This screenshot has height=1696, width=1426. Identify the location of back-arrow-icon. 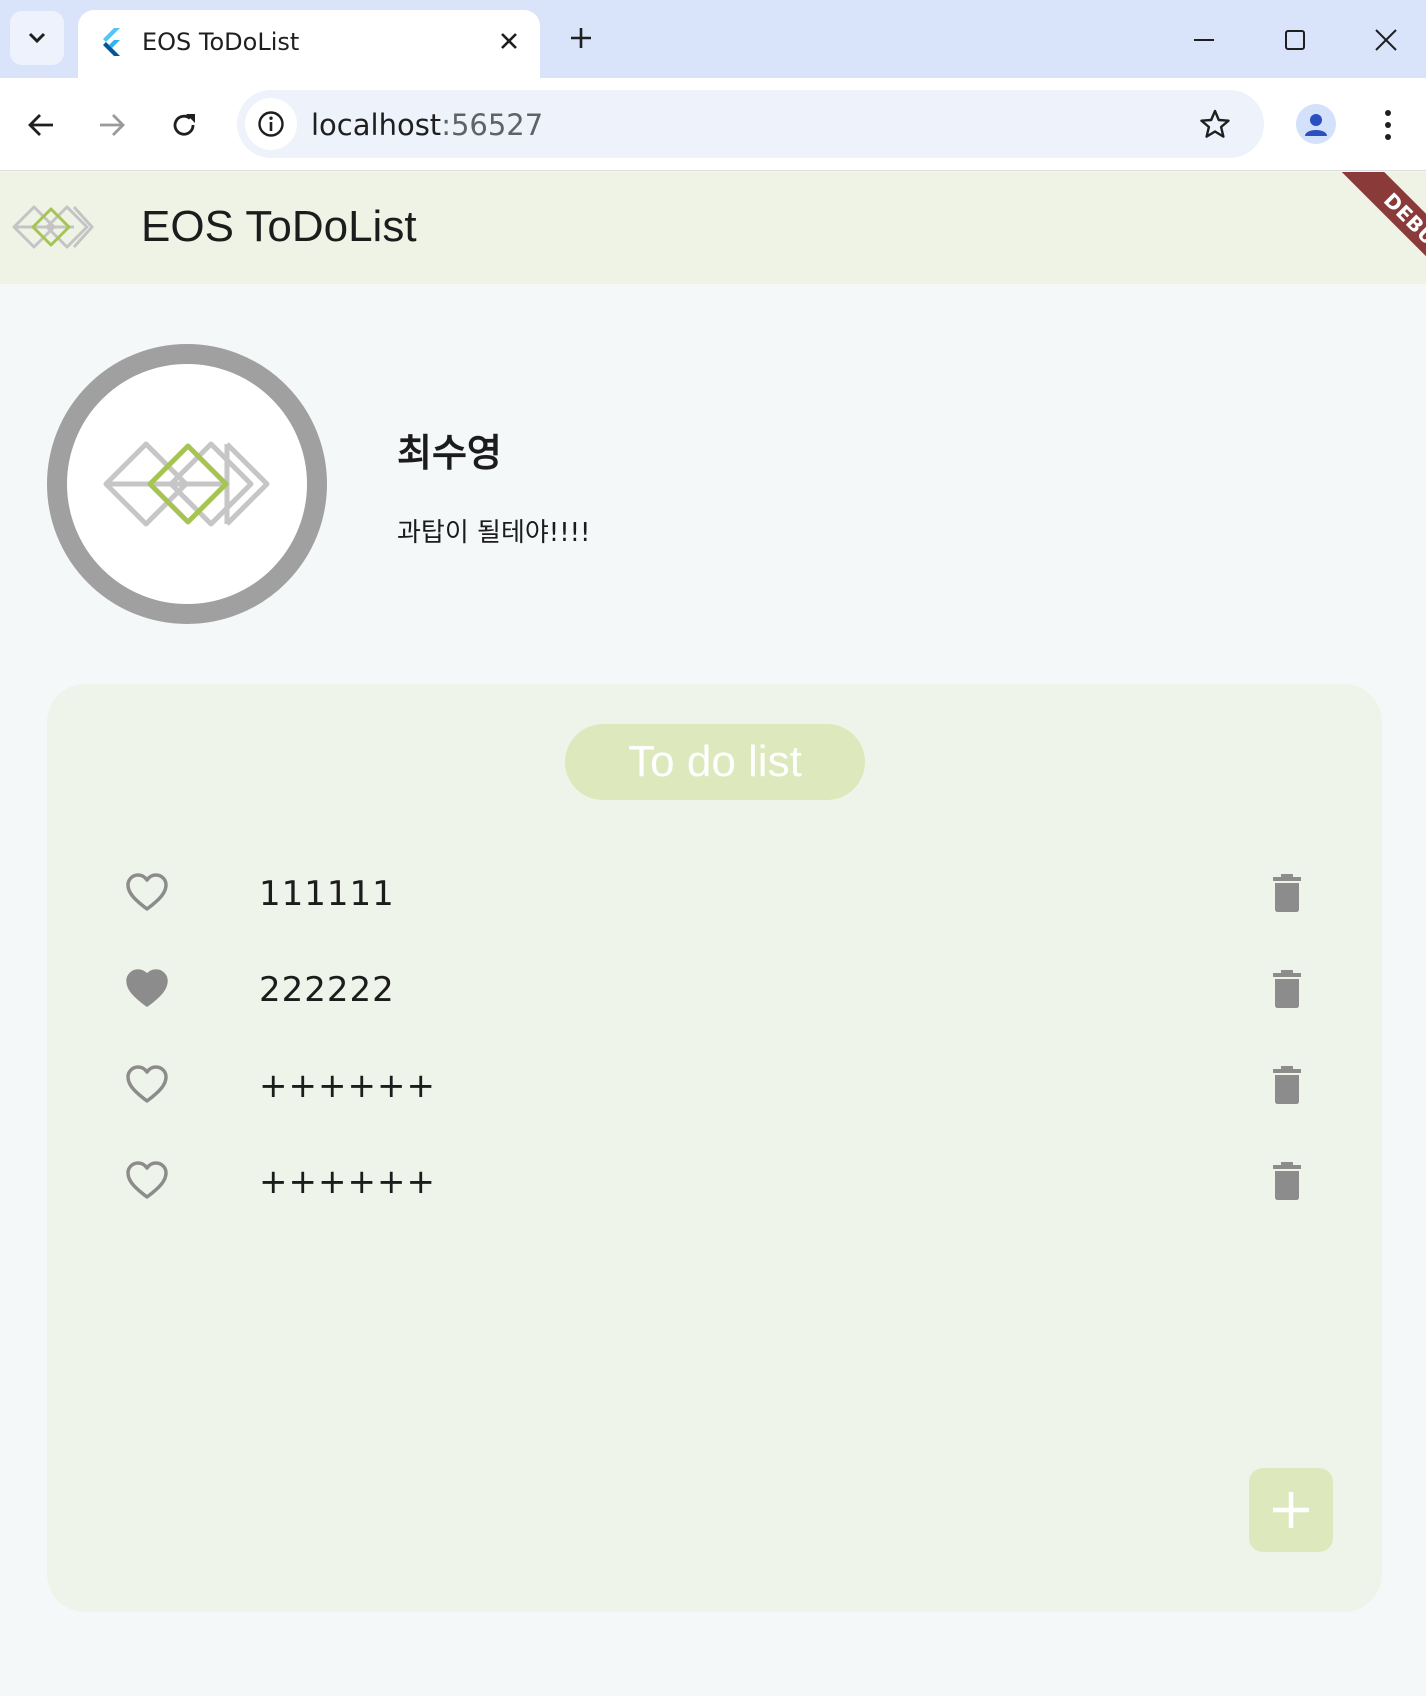
(40, 125).